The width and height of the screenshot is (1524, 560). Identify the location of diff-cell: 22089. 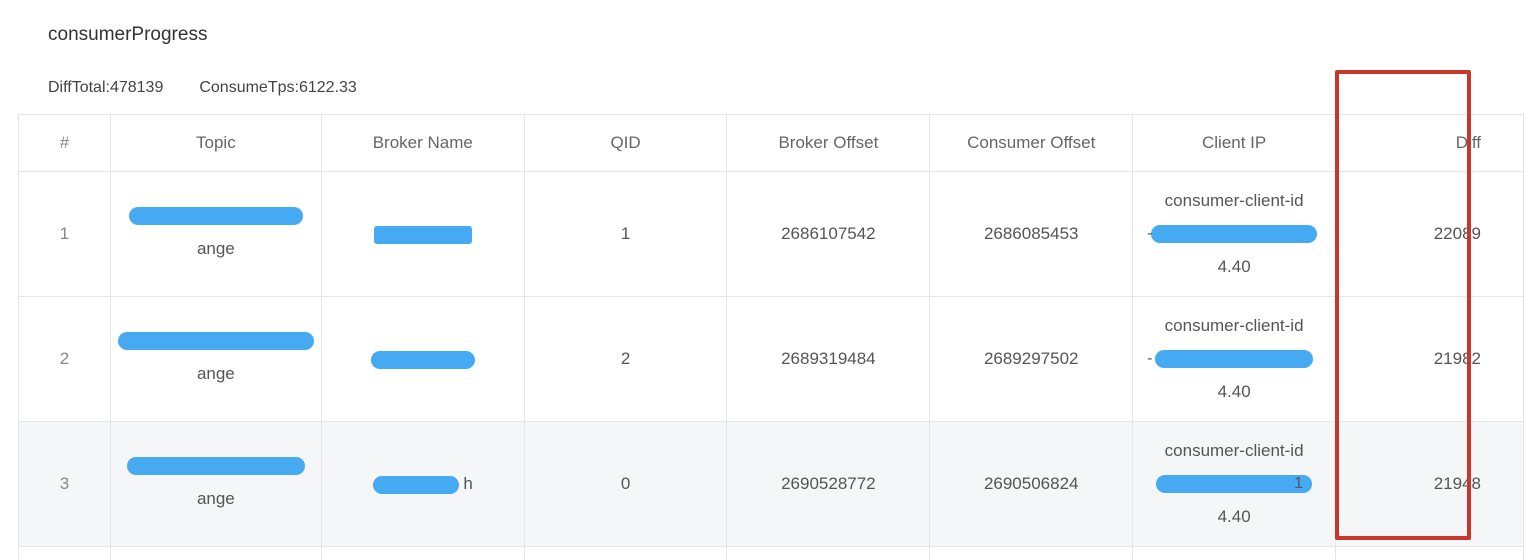
(1429, 234).